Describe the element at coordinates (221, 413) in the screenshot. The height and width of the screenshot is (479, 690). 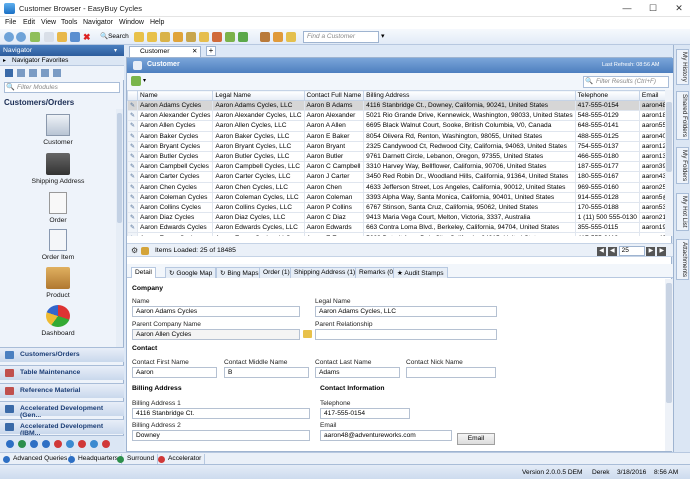
I see `billing-1-field: 4116 Stanbridge Ct.` at that location.